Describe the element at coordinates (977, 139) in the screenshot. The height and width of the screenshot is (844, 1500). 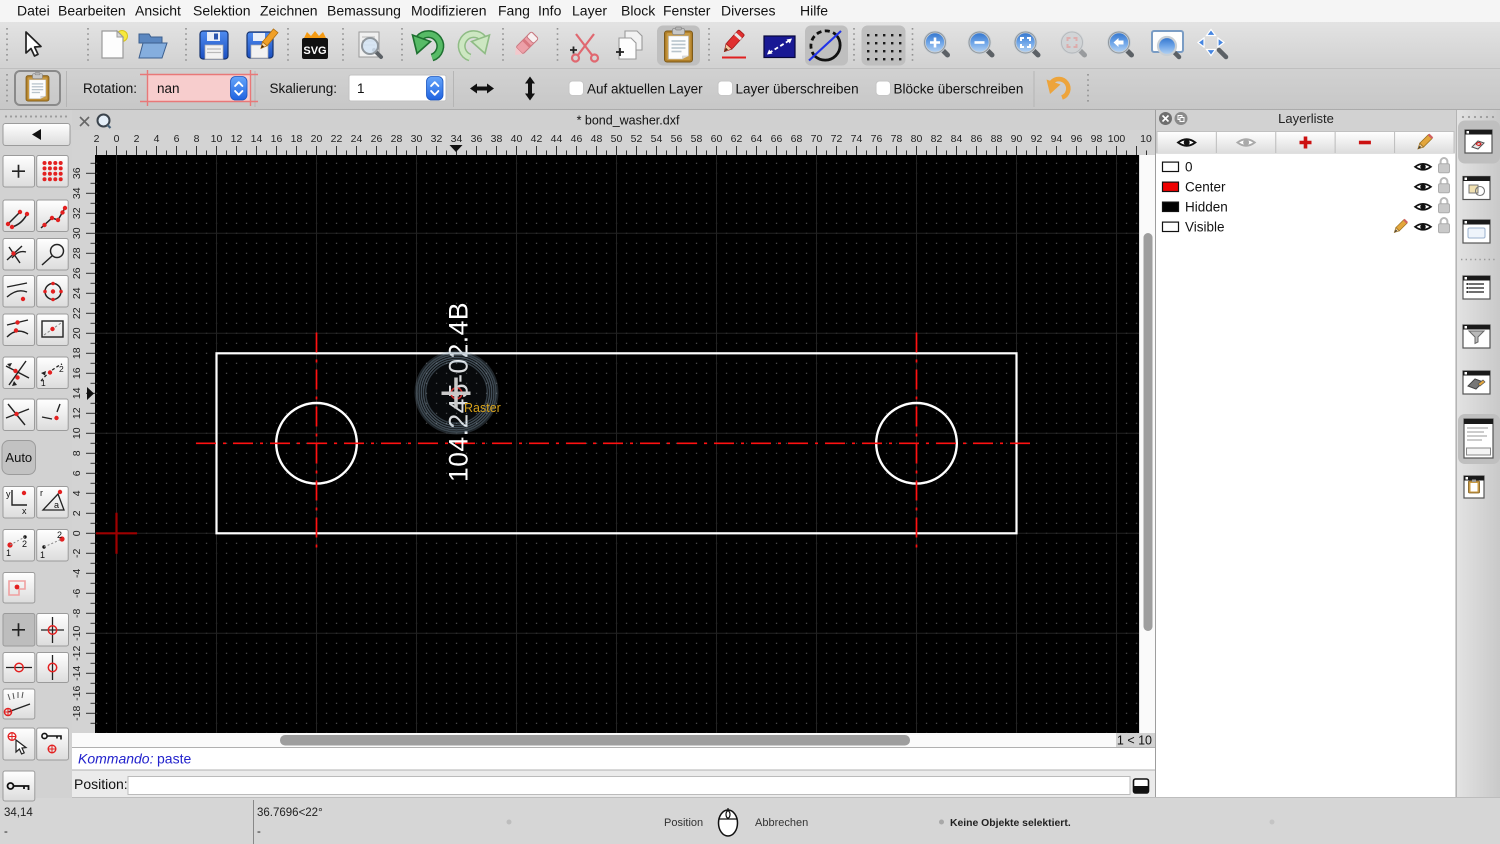
I see `svg-text: 86` at that location.